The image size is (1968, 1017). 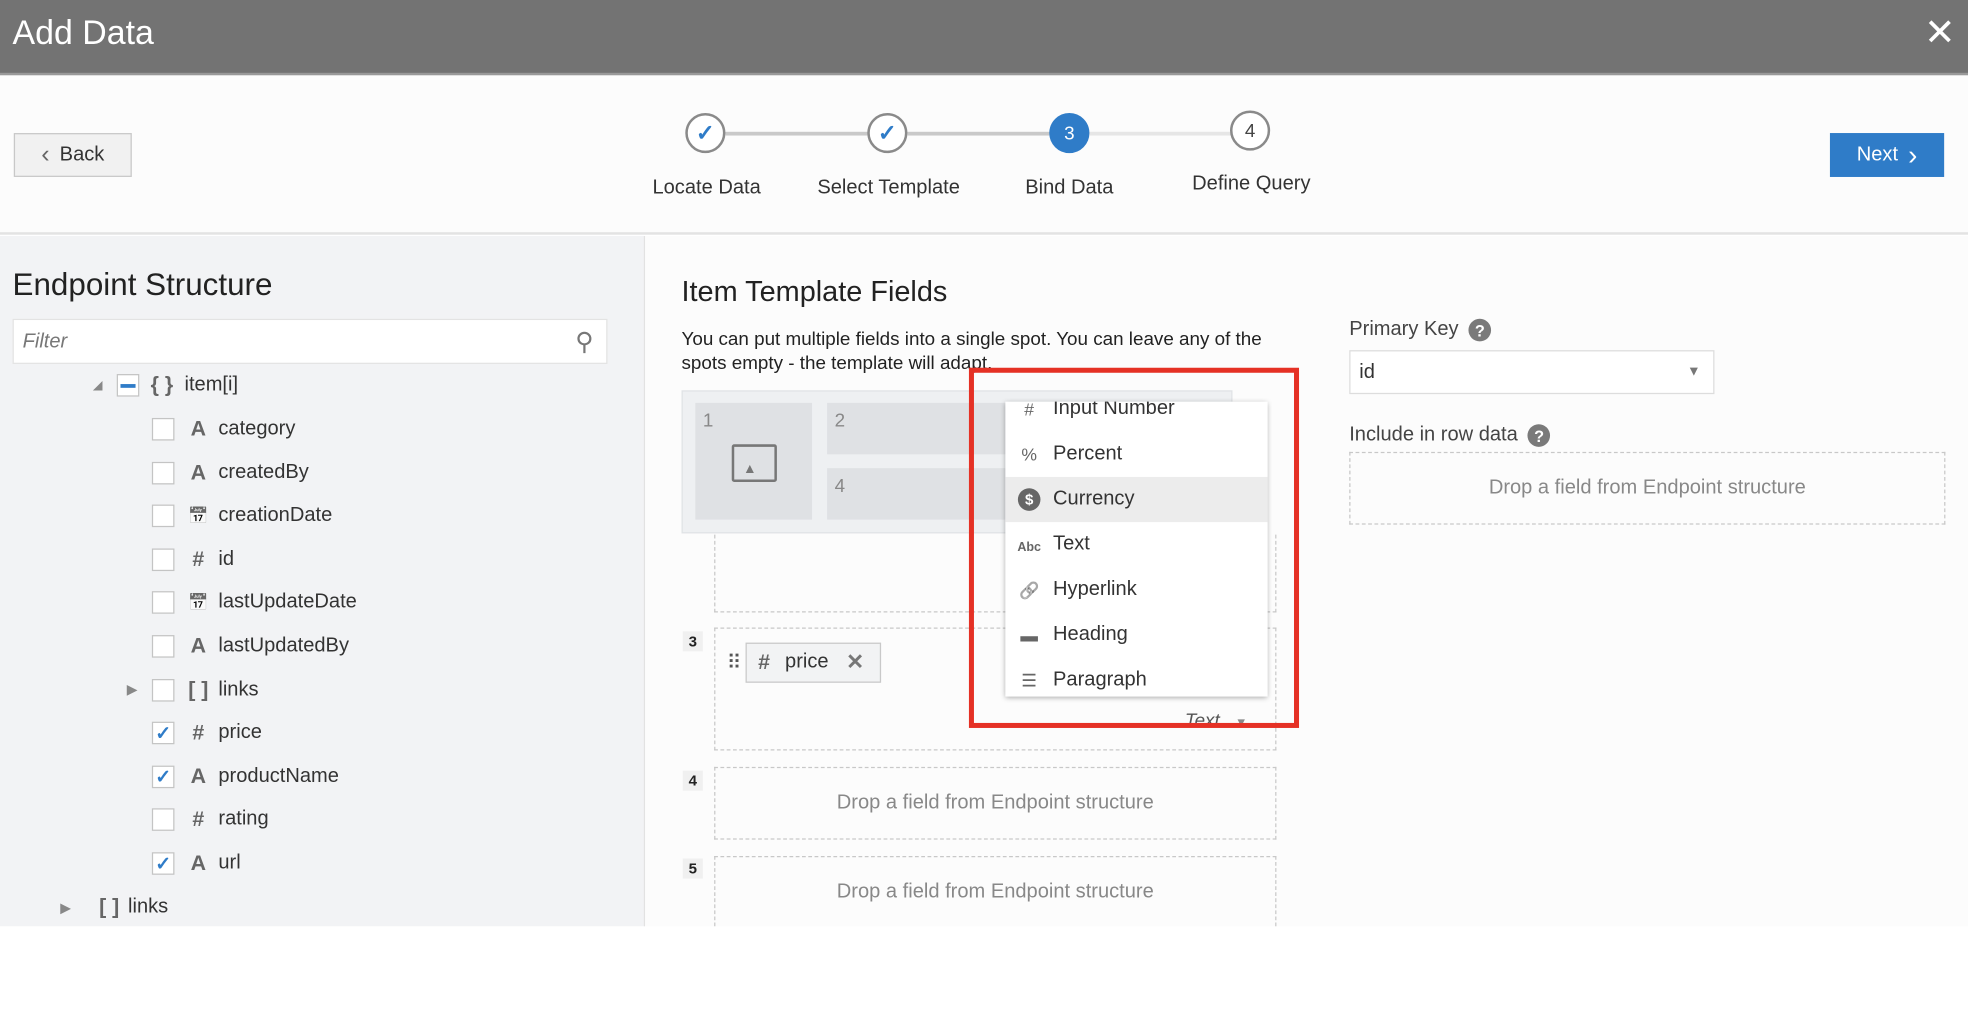 I want to click on primary-key-label: Primary Key?, so click(x=1420, y=330).